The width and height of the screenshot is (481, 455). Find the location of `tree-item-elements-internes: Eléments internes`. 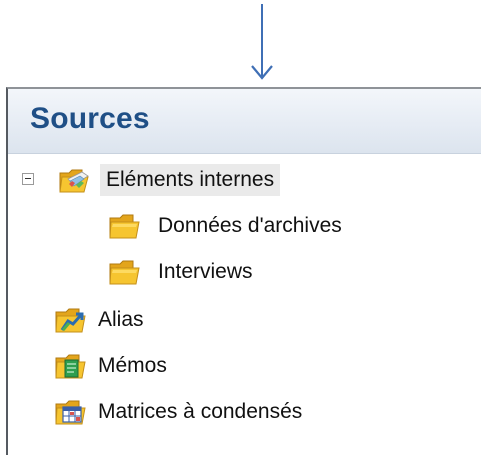

tree-item-elements-internes: Eléments internes is located at coordinates (169, 180).